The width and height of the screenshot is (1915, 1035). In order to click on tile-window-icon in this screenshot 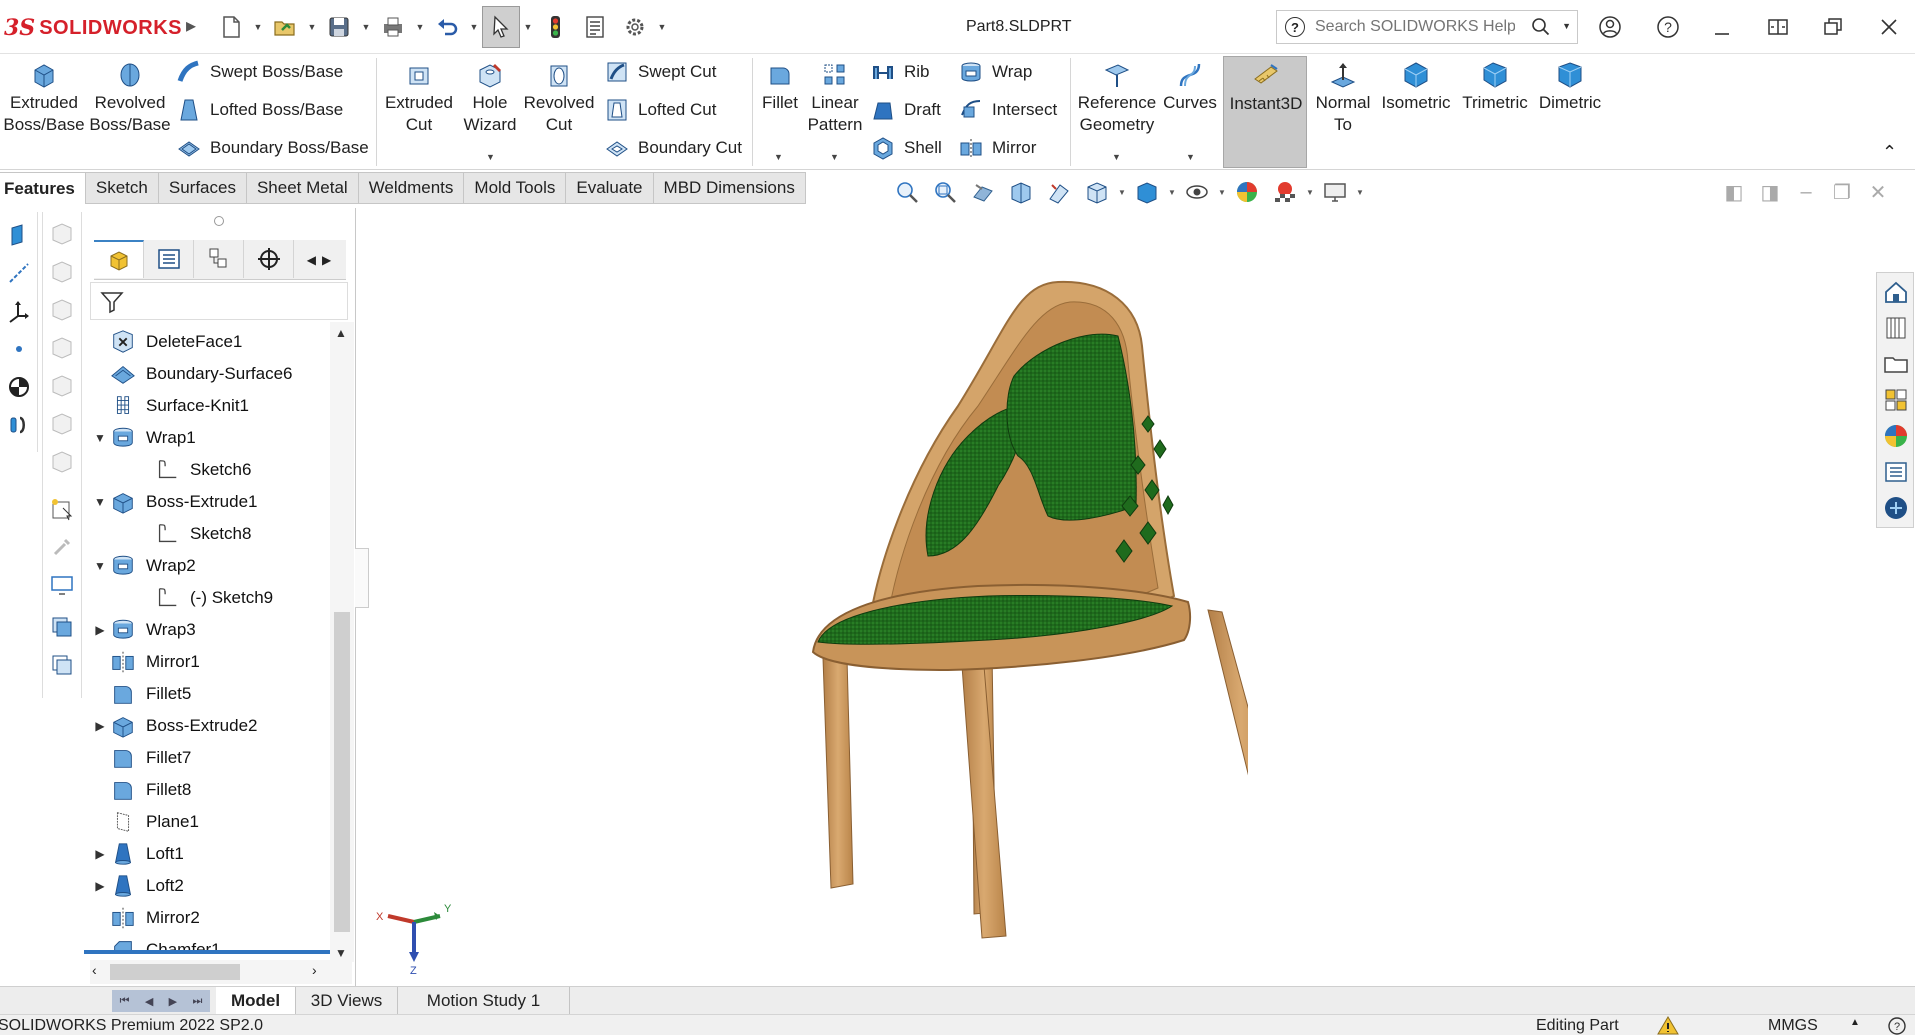, I will do `click(1778, 27)`.